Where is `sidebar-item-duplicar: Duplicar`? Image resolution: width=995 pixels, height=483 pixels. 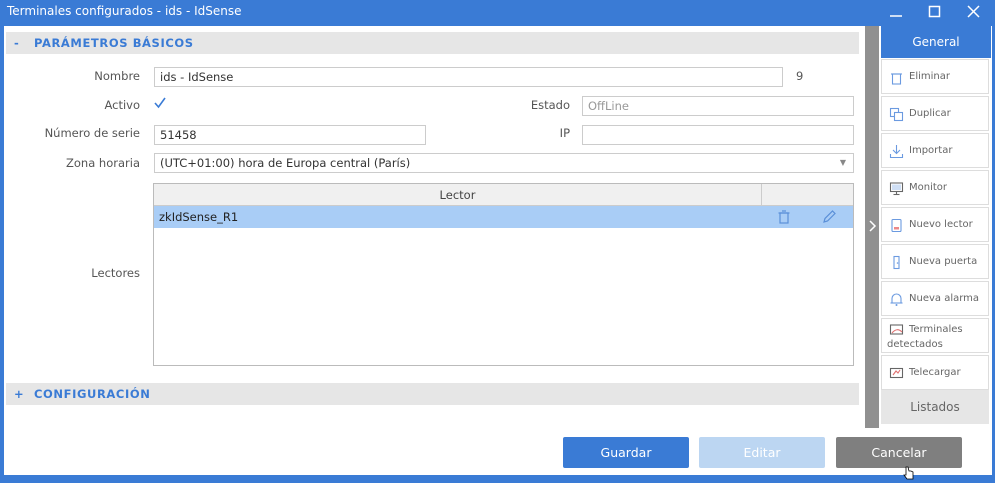
sidebar-item-duplicar: Duplicar is located at coordinates (935, 113).